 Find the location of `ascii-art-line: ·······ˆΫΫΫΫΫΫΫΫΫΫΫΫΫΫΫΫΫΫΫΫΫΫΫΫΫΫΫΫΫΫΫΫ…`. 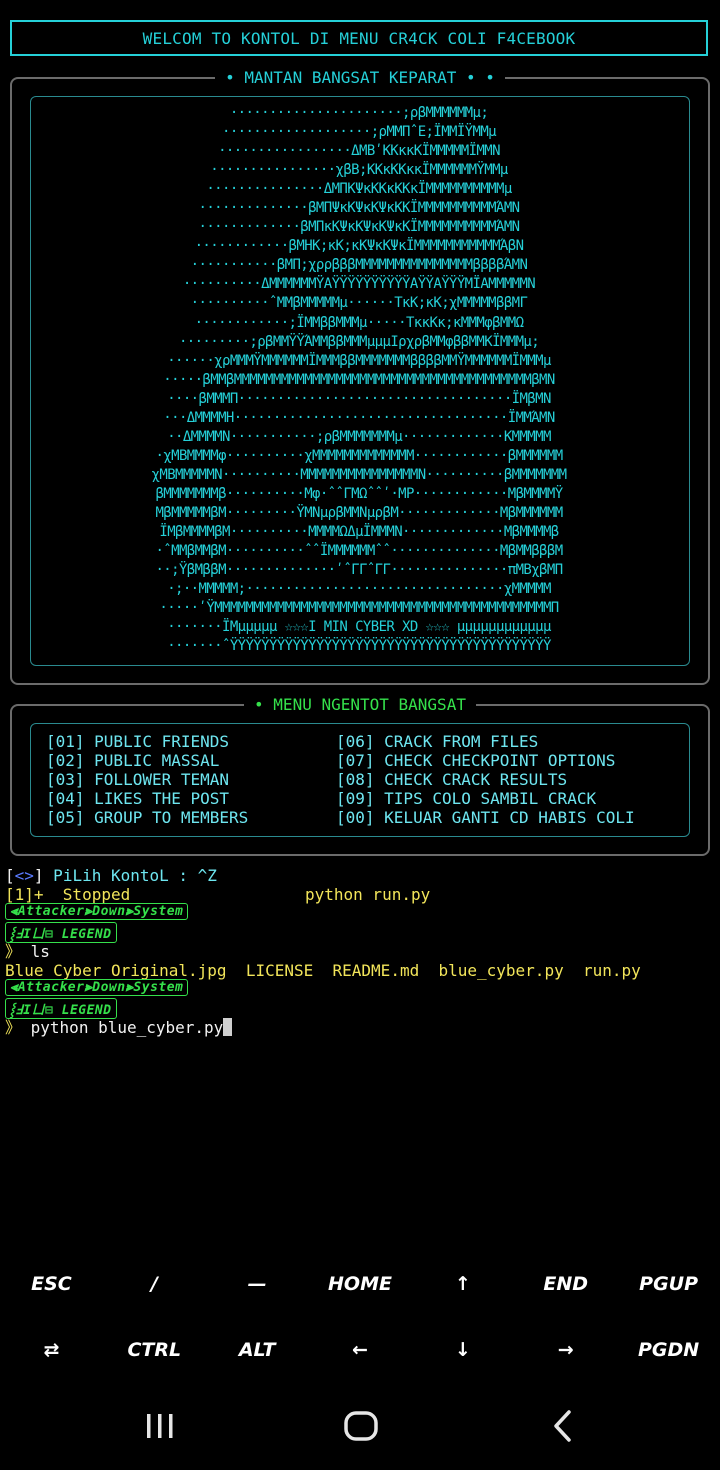

ascii-art-line: ·······ˆΫΫΫΫΫΫΫΫΫΫΫΫΫΫΫΫΫΫΫΫΫΫΫΫΫΫΫΫΫΫΫΫ… is located at coordinates (359, 646).